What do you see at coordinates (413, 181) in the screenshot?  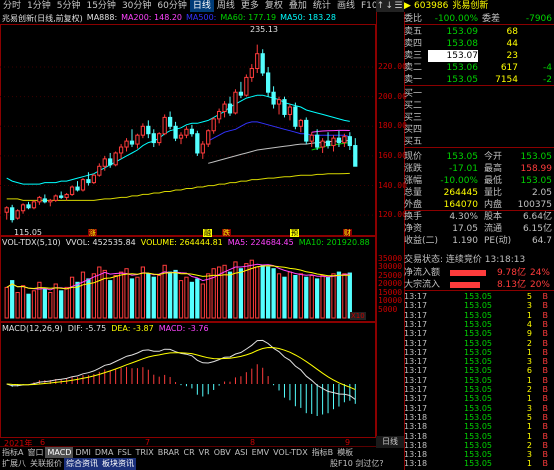 I see `stat-label: 涨幅` at bounding box center [413, 181].